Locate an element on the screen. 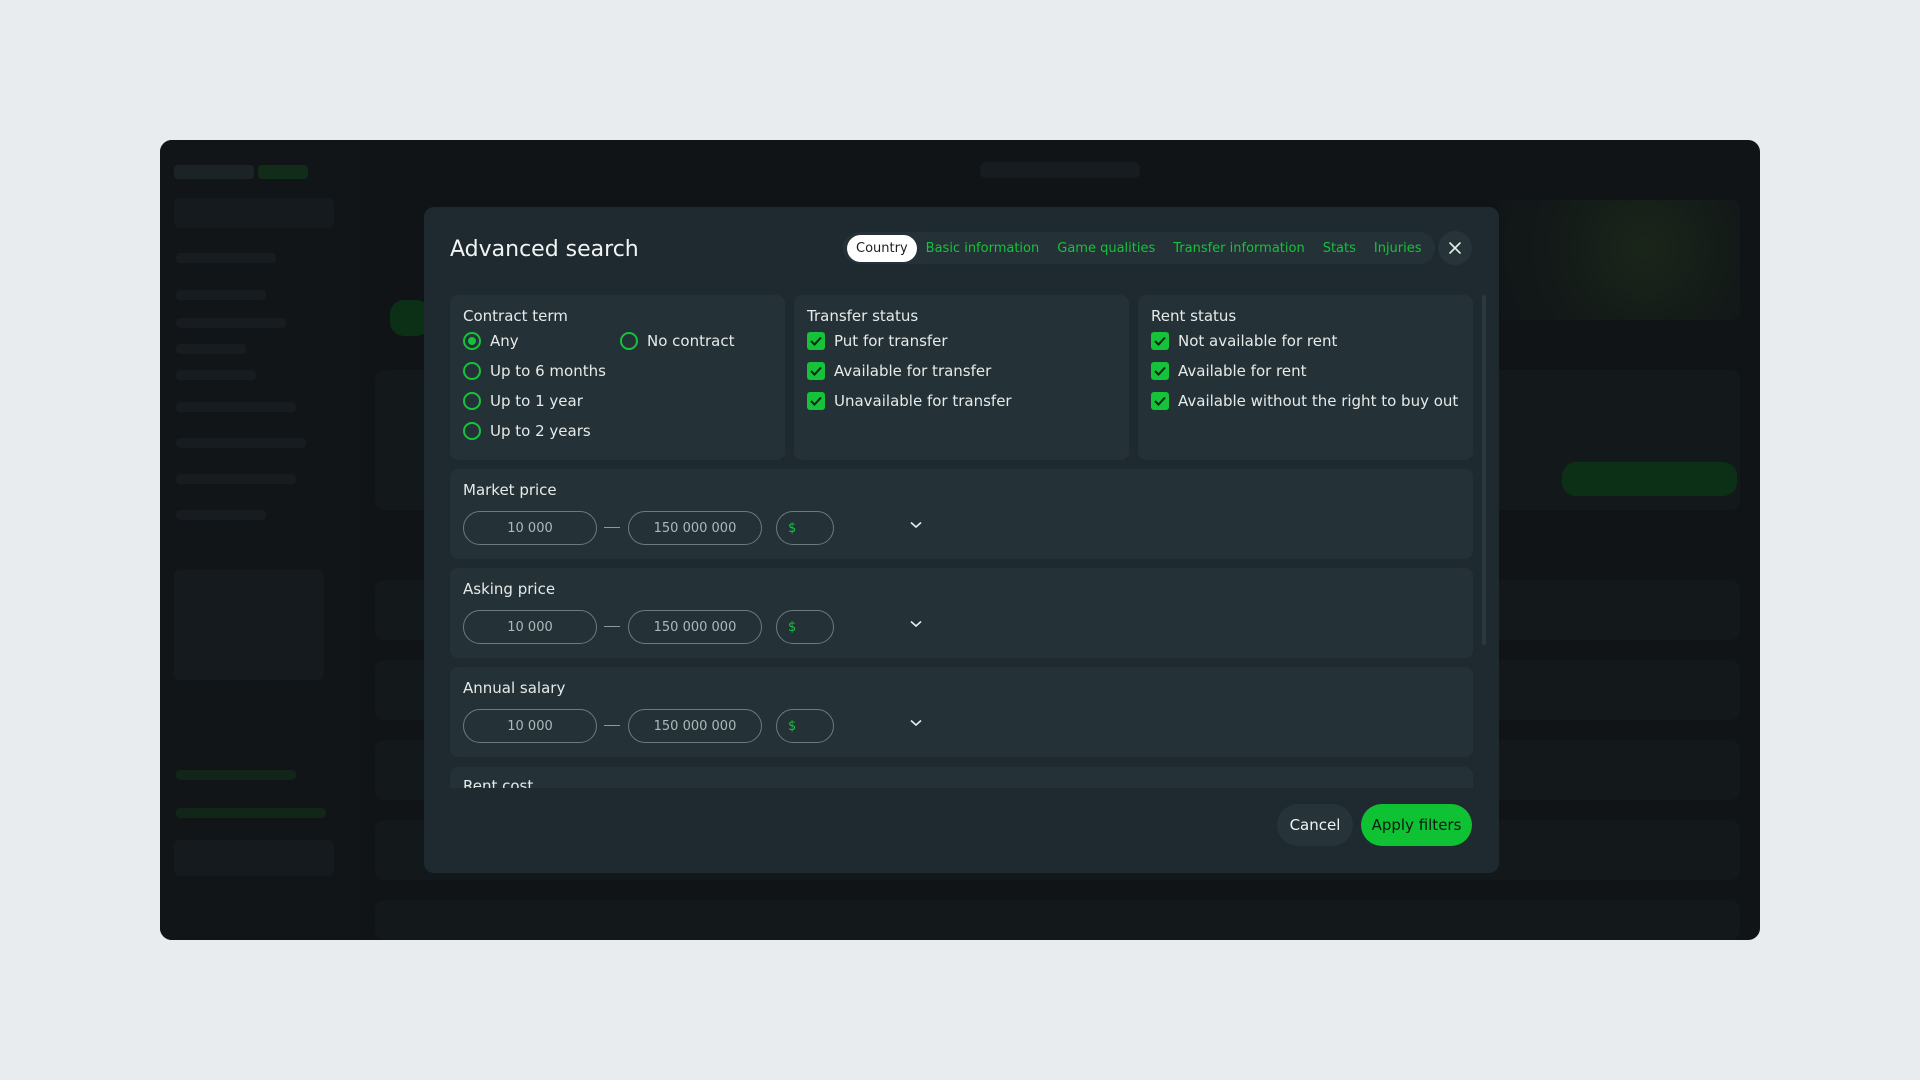  radio-up-to-2-years: Up to 2 years is located at coordinates (541, 431).